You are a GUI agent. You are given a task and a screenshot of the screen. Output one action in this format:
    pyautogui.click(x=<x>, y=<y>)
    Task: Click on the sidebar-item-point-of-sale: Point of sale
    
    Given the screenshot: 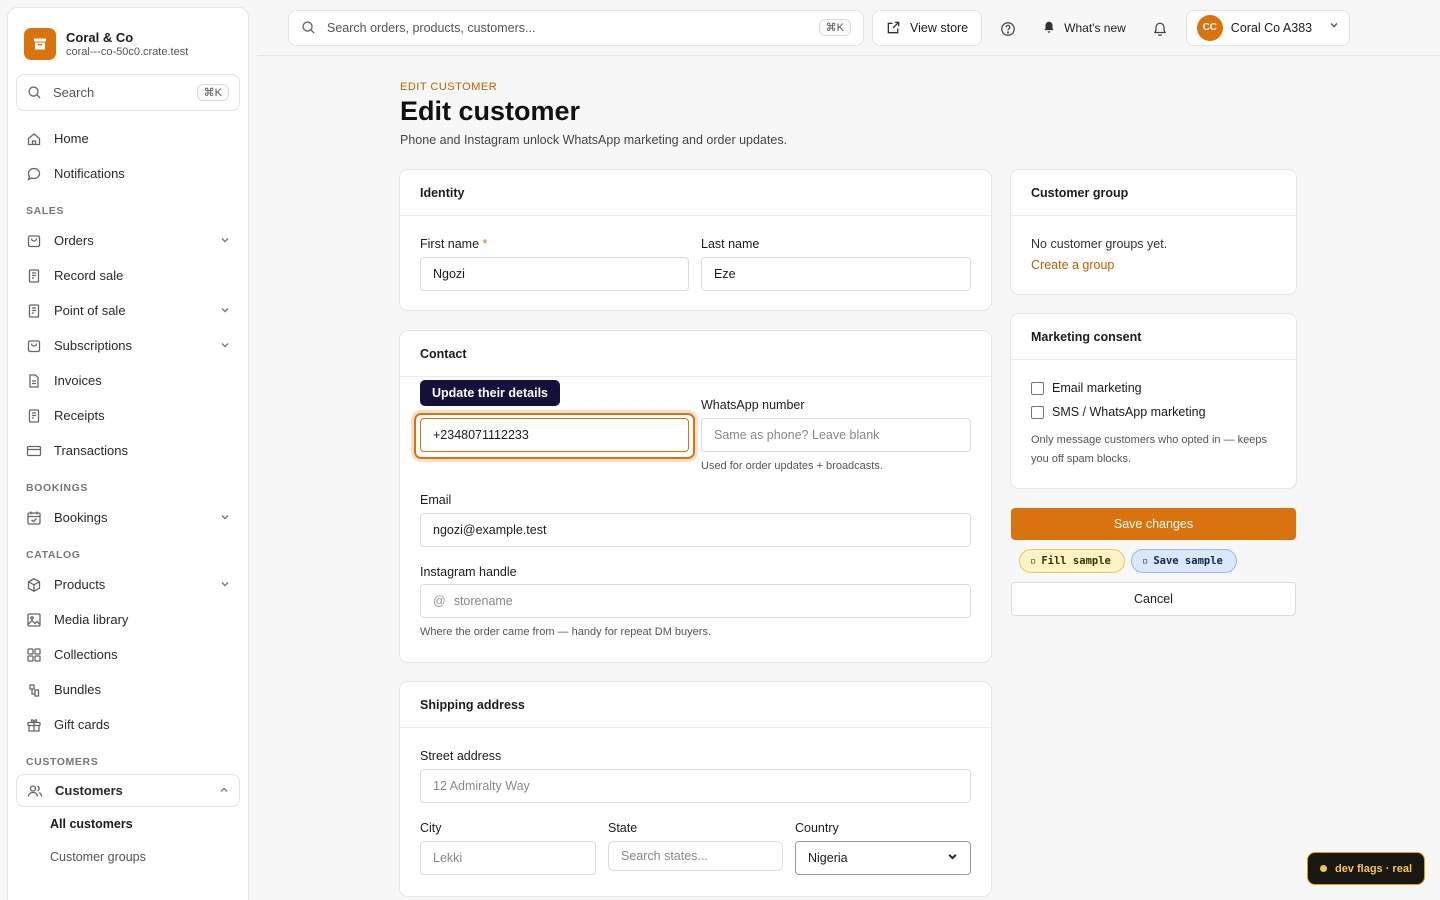 What is the action you would take?
    pyautogui.click(x=128, y=310)
    